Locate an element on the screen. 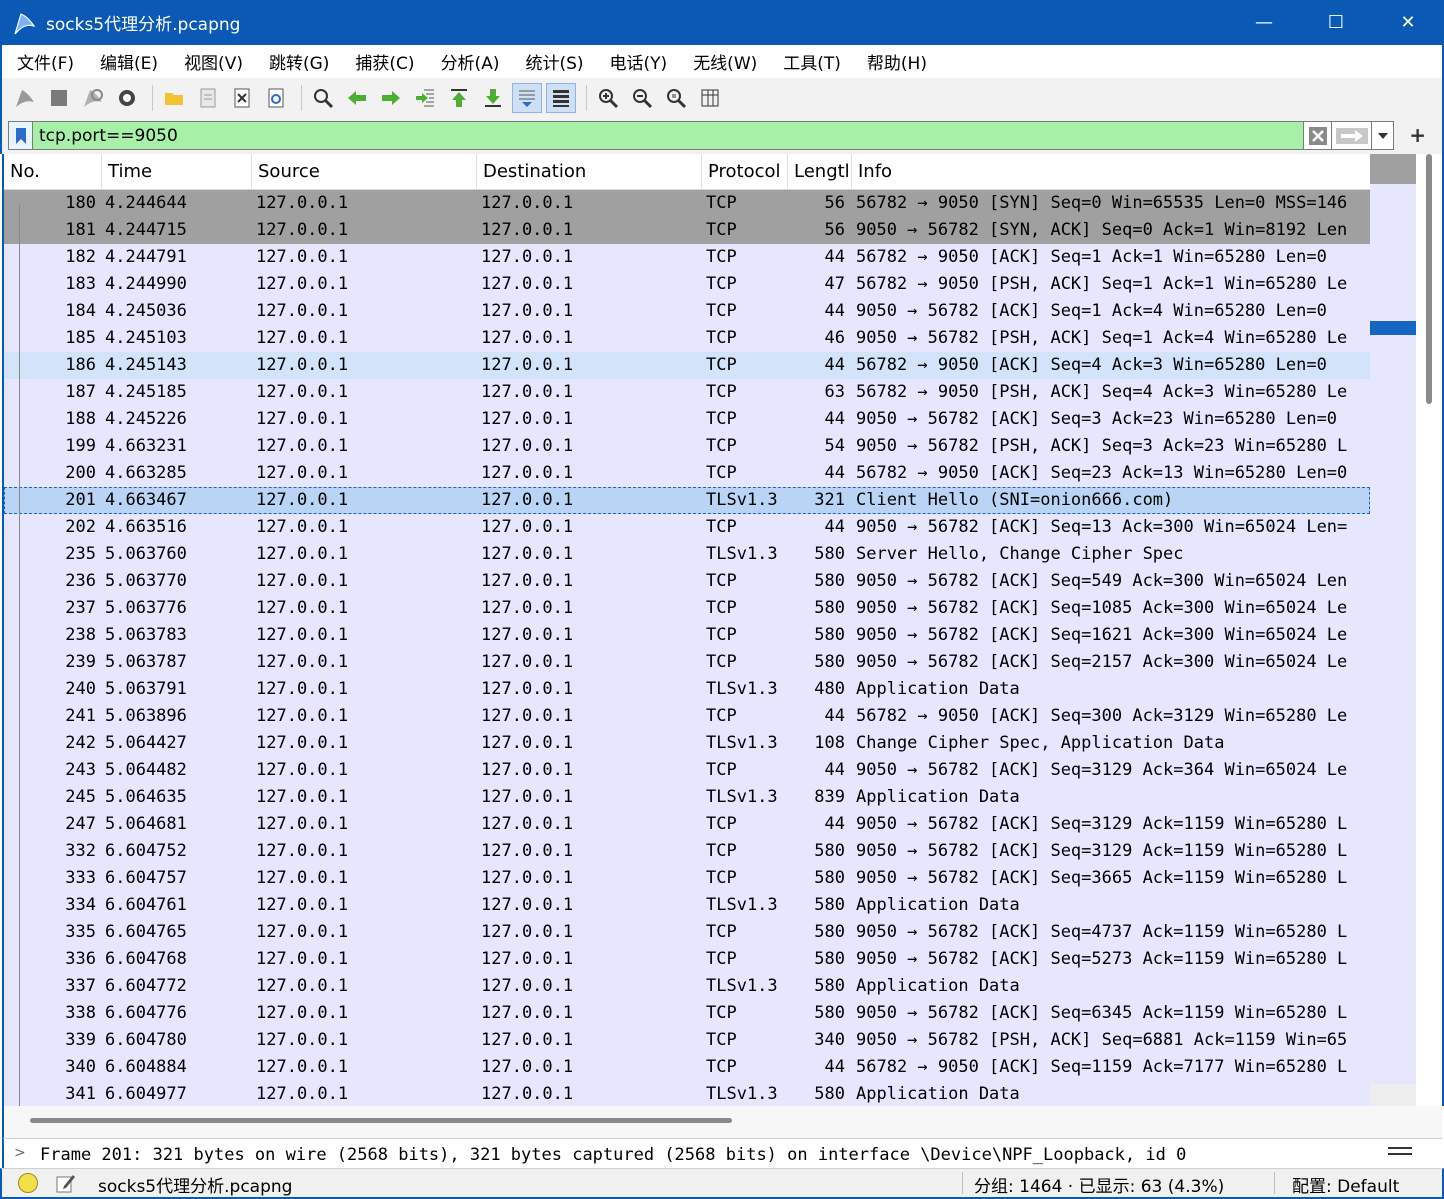 This screenshot has height=1199, width=1444. menu-tools: 工具(T) is located at coordinates (812, 61).